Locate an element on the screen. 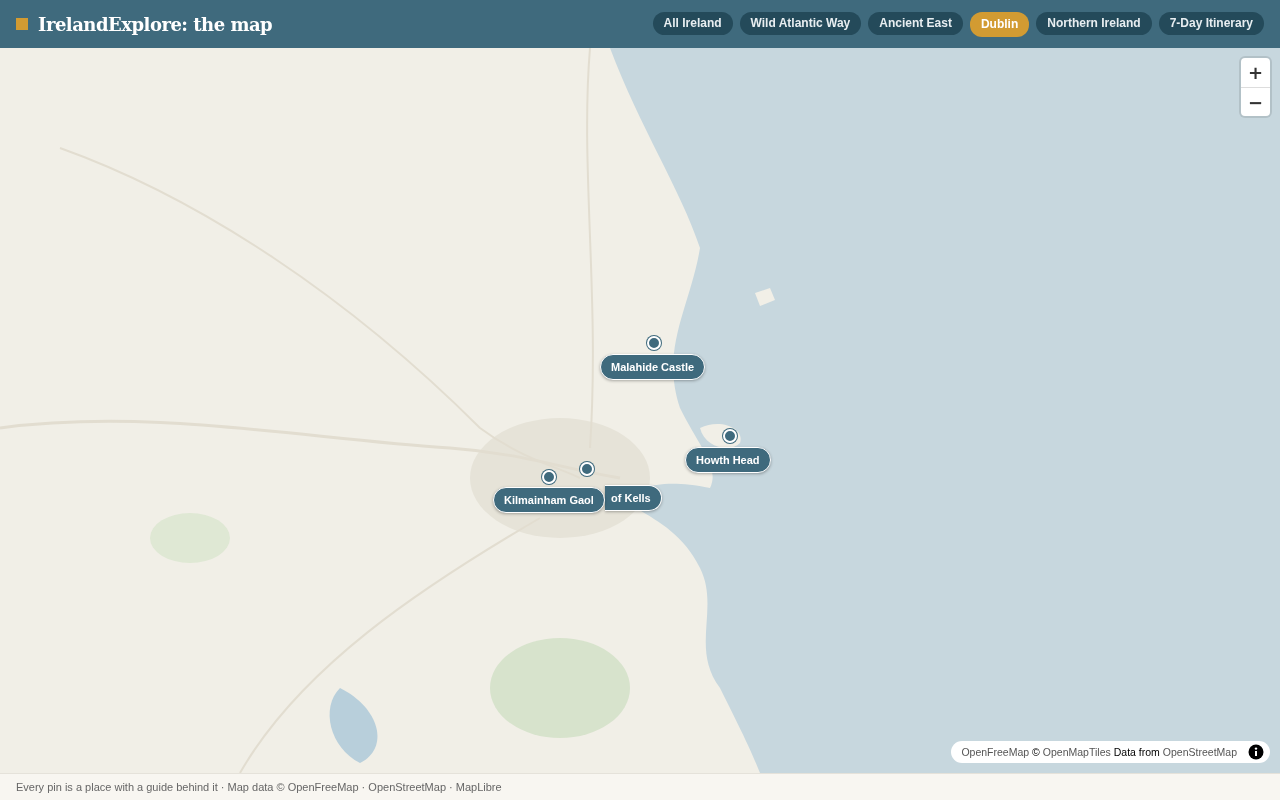 This screenshot has height=800, width=1280. attribution-link: OpenFreeMap is located at coordinates (995, 752).